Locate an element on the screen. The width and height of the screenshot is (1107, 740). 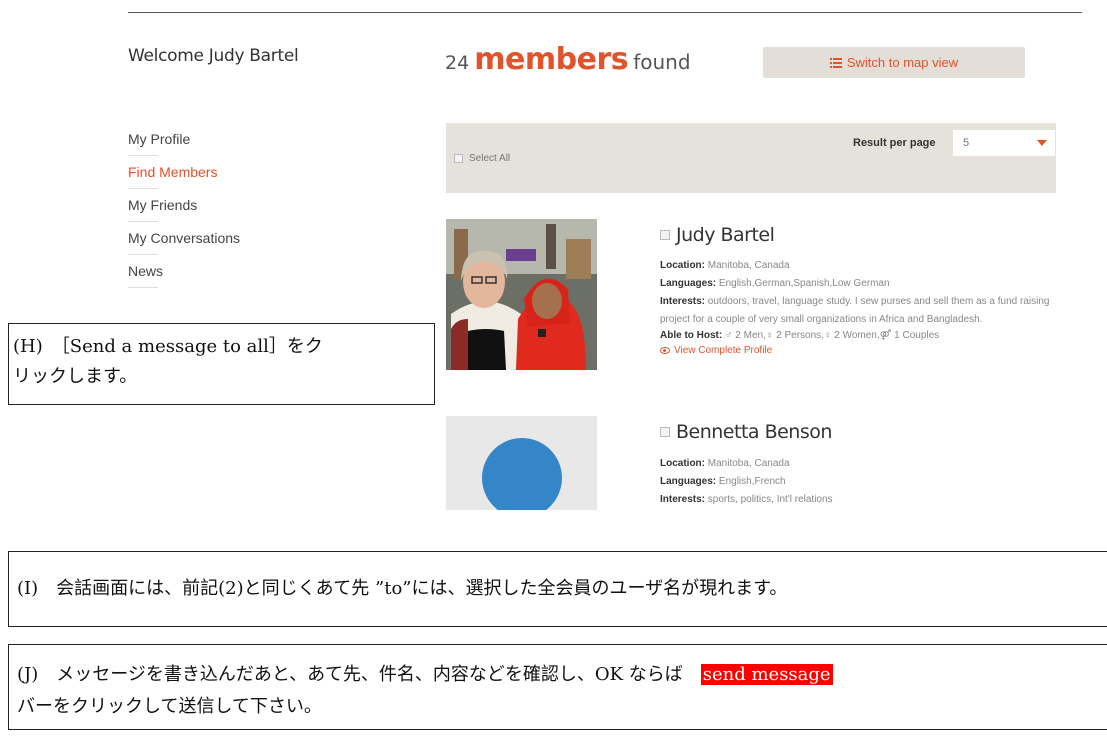
note-h-line1: (H) ［Send a message to all］をク is located at coordinates (168, 346).